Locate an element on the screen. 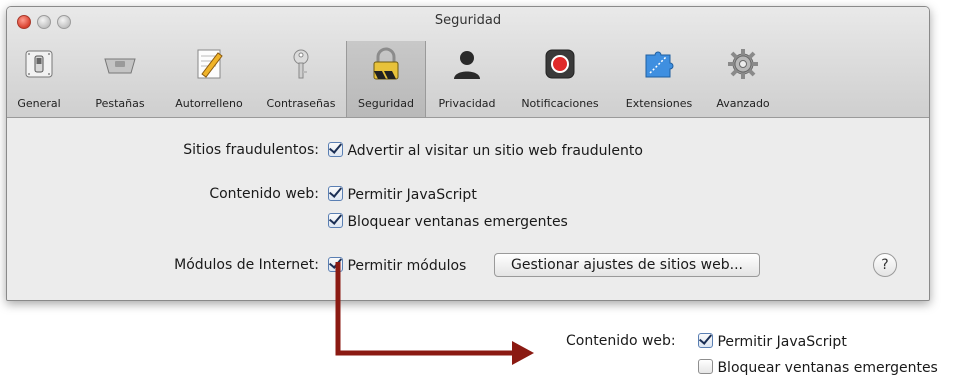  callout-block-popups-checkbox is located at coordinates (705, 366).